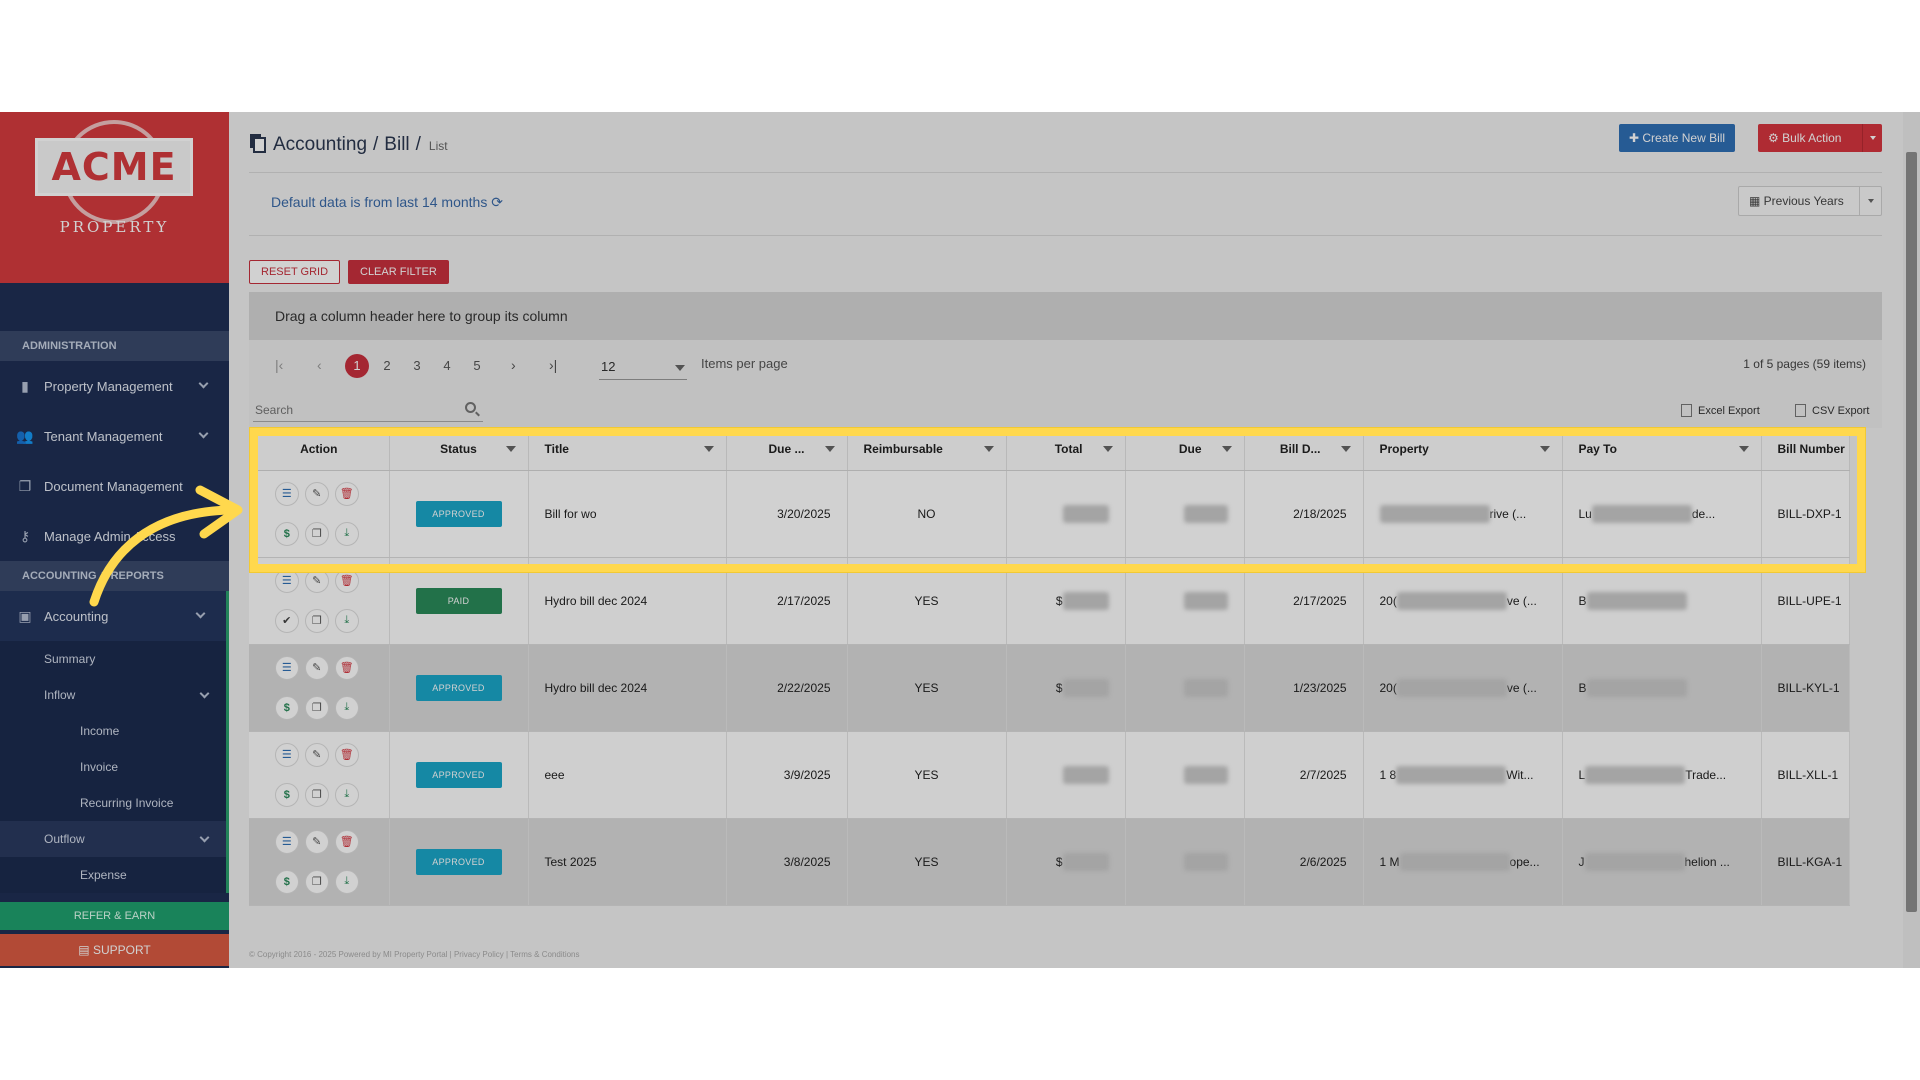 Image resolution: width=1920 pixels, height=1080 pixels. What do you see at coordinates (114, 950) in the screenshot?
I see `support-button: ▤ SUPPORT` at bounding box center [114, 950].